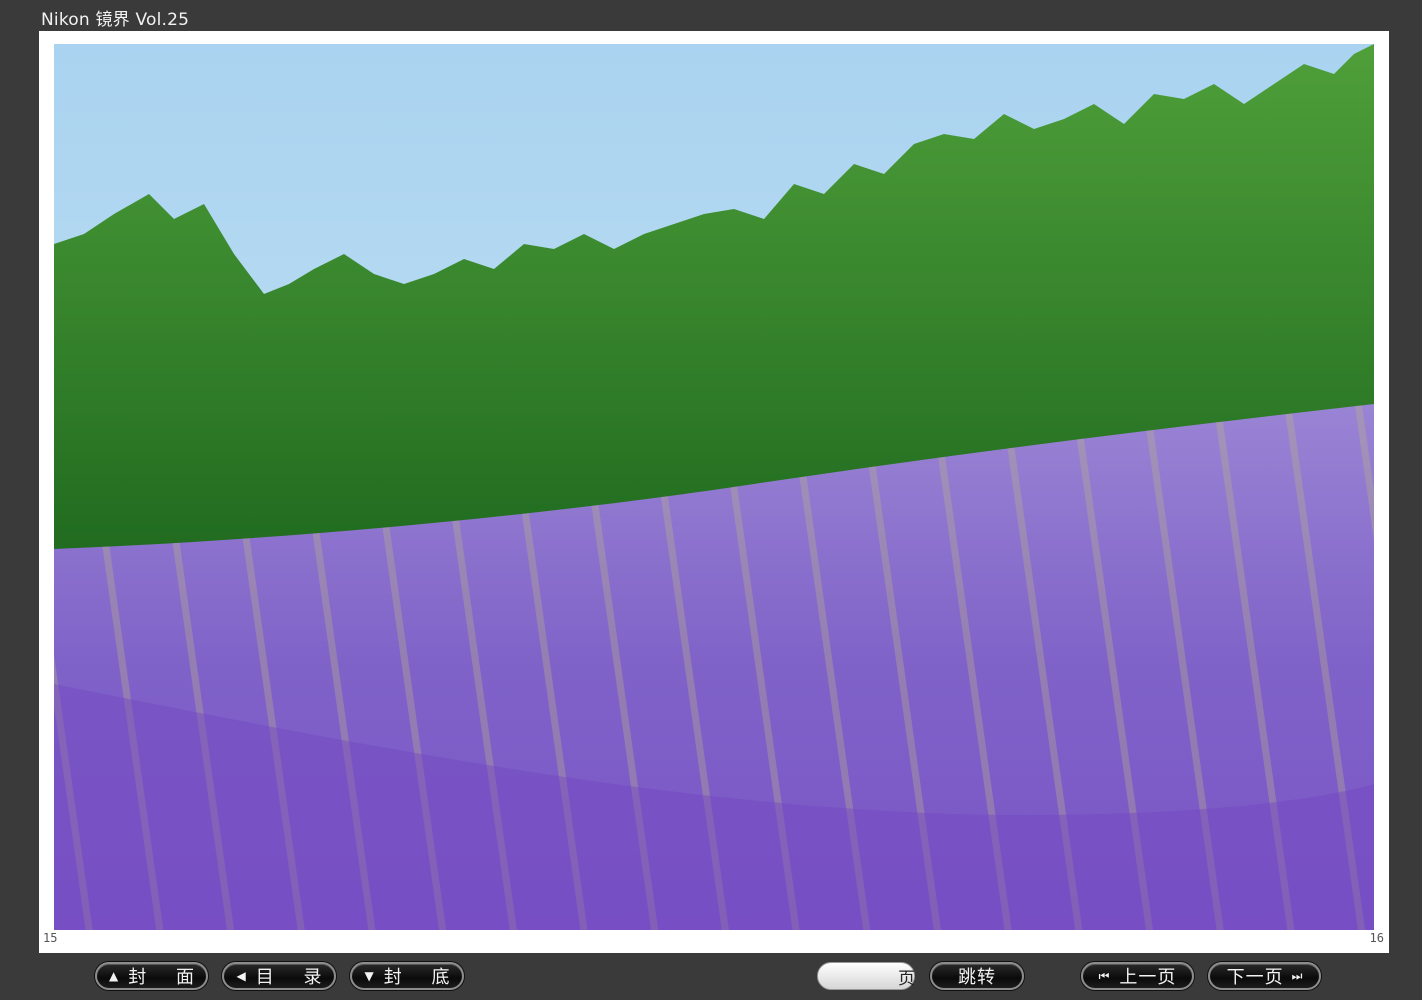 This screenshot has width=1422, height=1000. I want to click on page-suffix-label: 页, so click(906, 978).